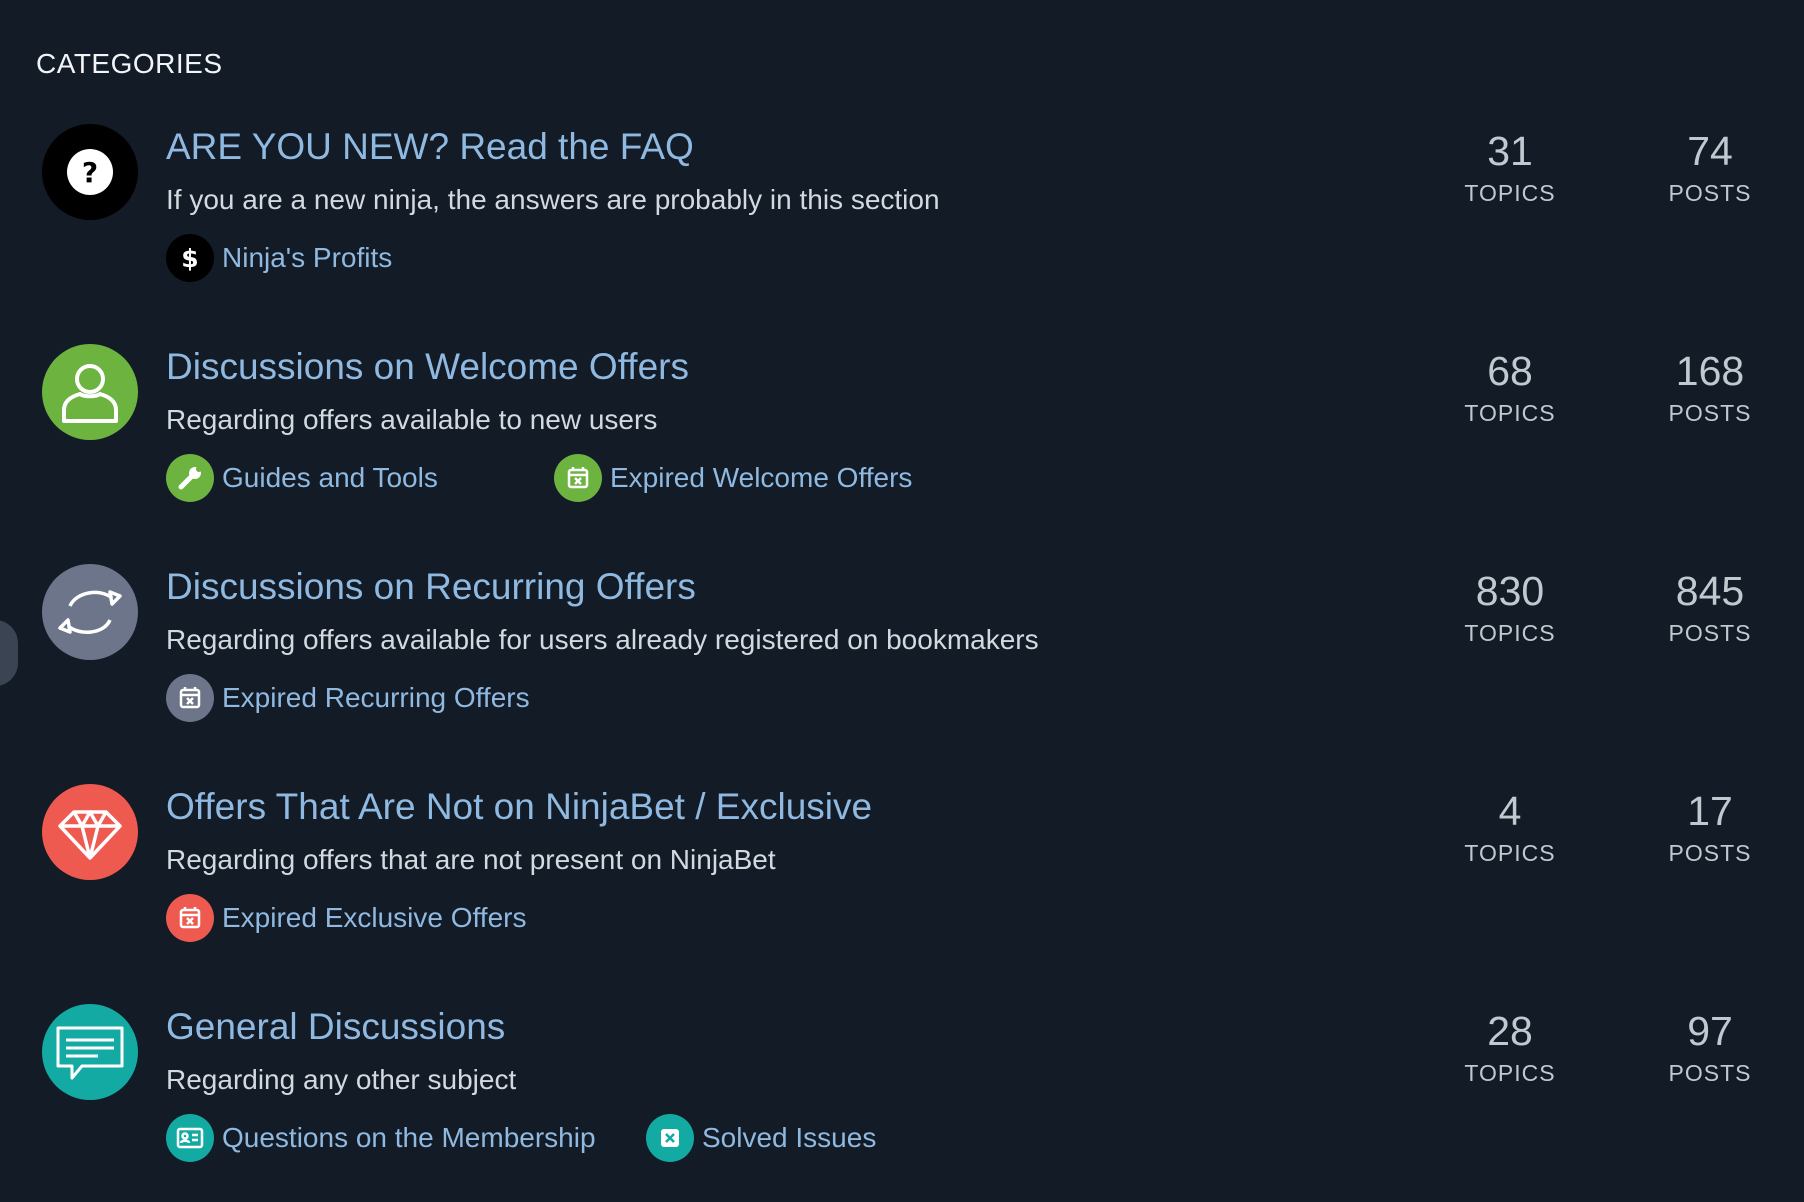 The height and width of the screenshot is (1202, 1804). I want to click on subcategory-label: Ninja's Profits, so click(307, 257).